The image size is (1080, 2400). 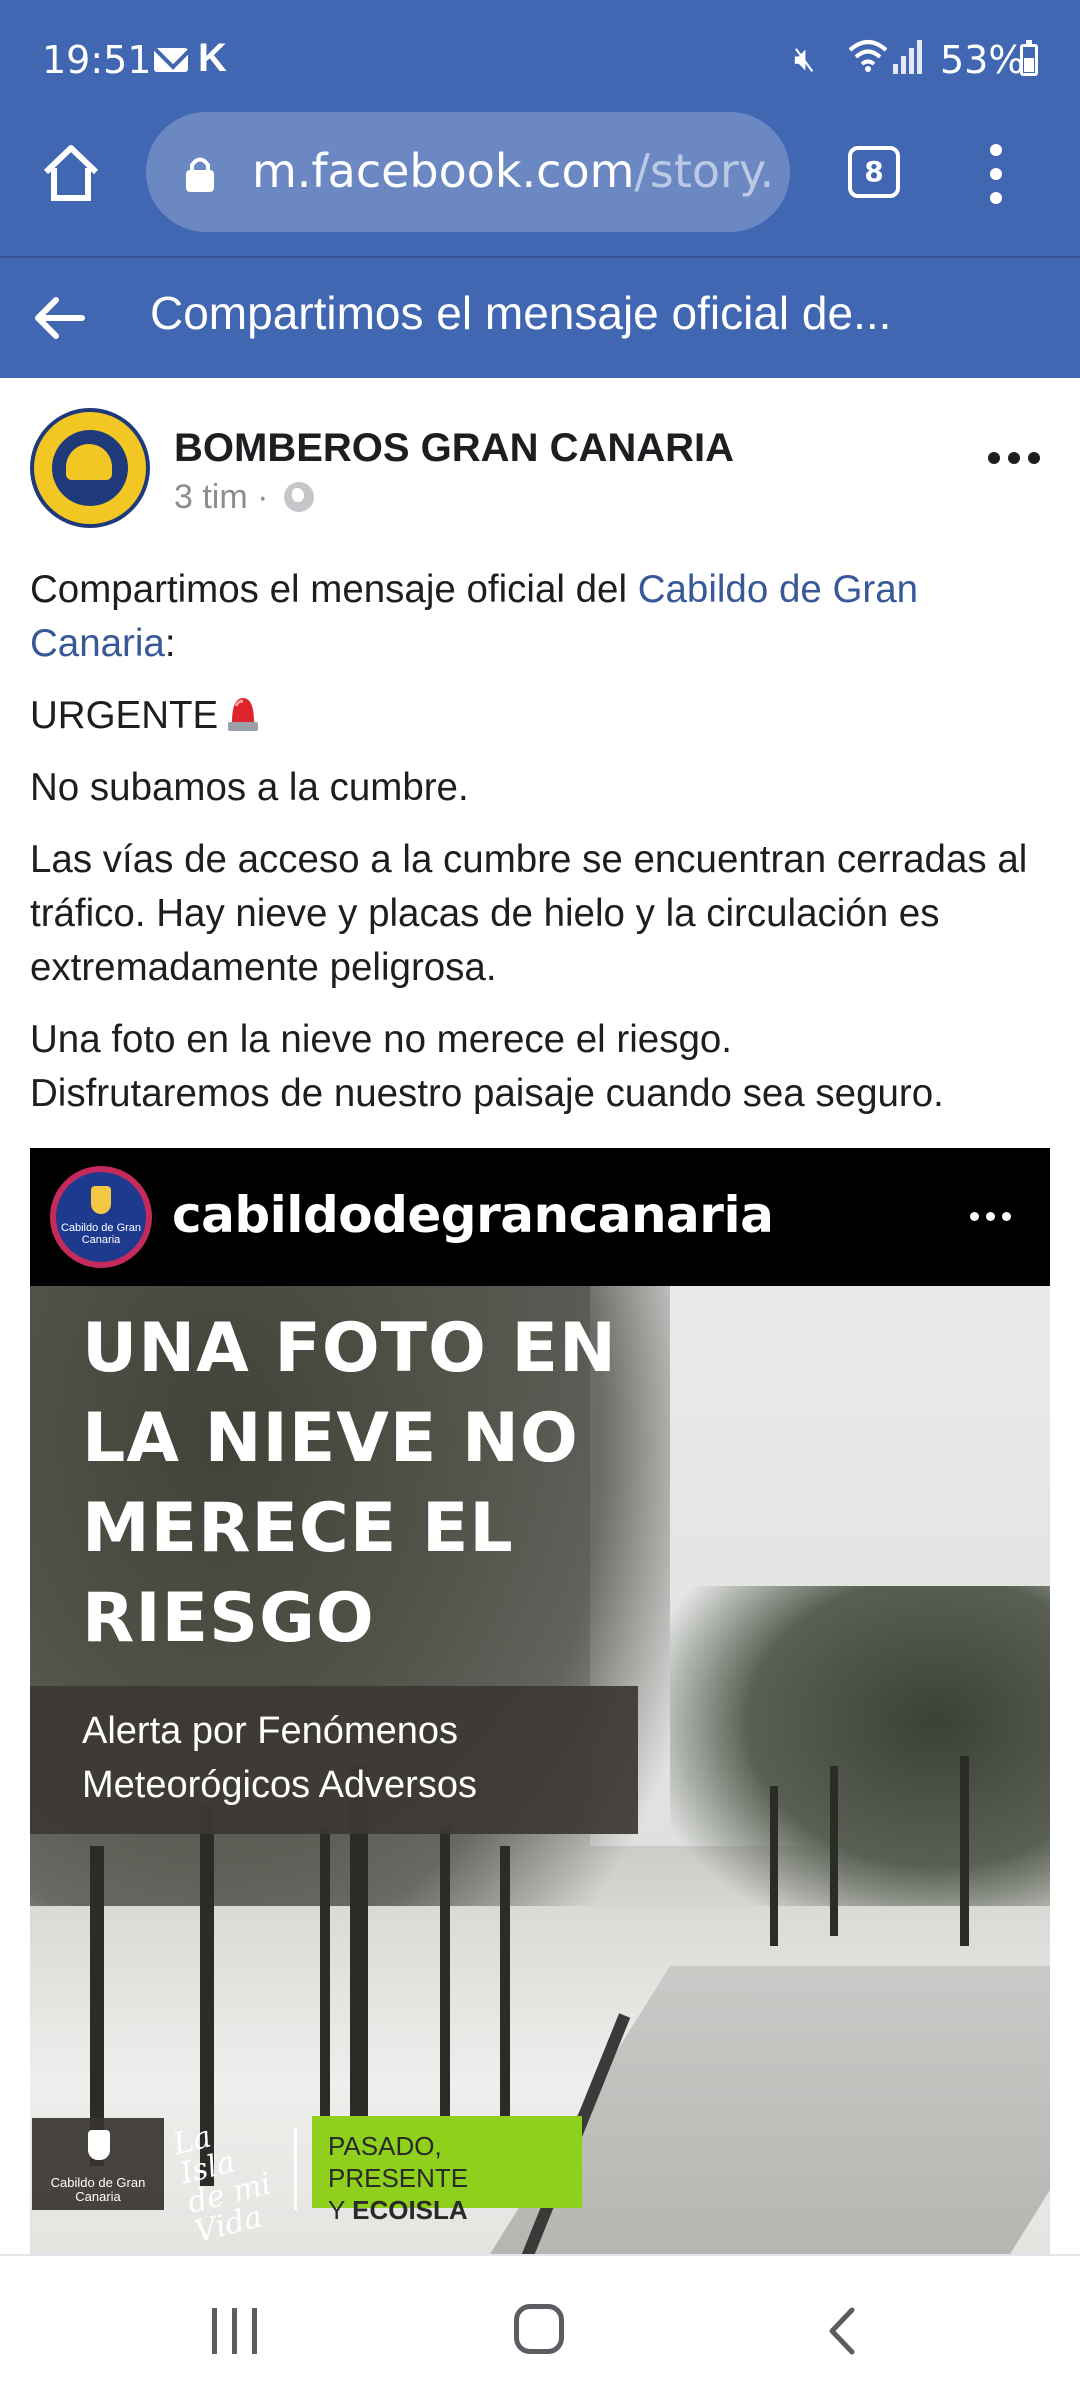 What do you see at coordinates (298, 497) in the screenshot?
I see `globe-icon` at bounding box center [298, 497].